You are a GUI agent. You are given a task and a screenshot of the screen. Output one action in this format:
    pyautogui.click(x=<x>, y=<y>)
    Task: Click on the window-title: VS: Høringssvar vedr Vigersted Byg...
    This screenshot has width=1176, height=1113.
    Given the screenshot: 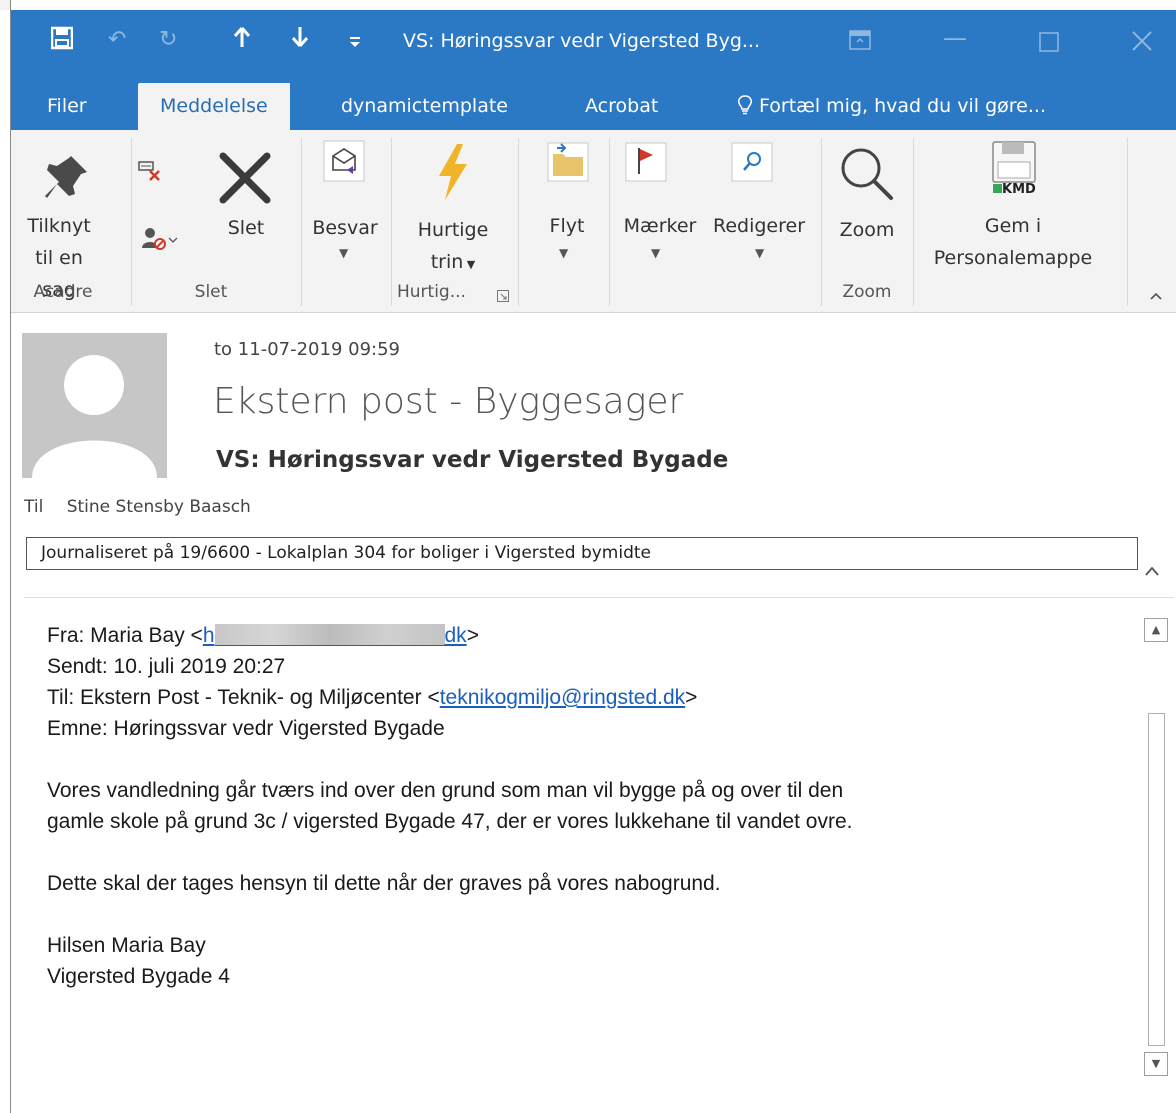 What is the action you would take?
    pyautogui.click(x=582, y=41)
    